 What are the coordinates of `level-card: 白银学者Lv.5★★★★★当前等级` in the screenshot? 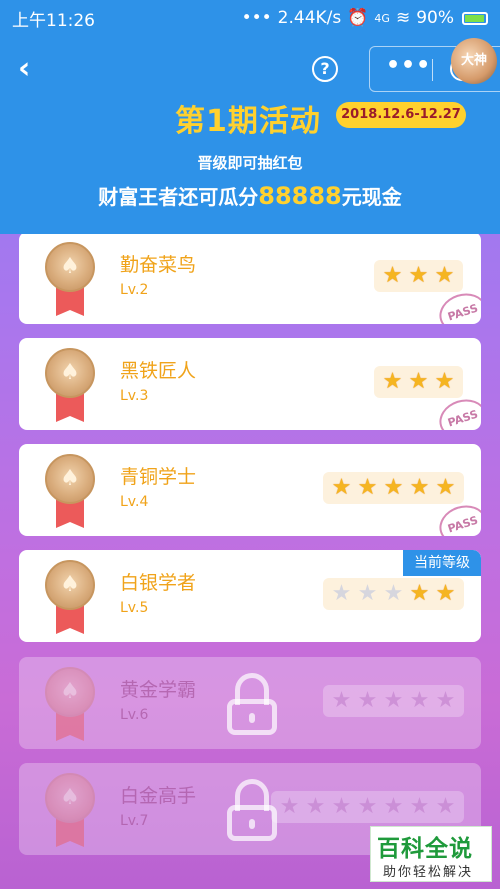 It's located at (250, 596).